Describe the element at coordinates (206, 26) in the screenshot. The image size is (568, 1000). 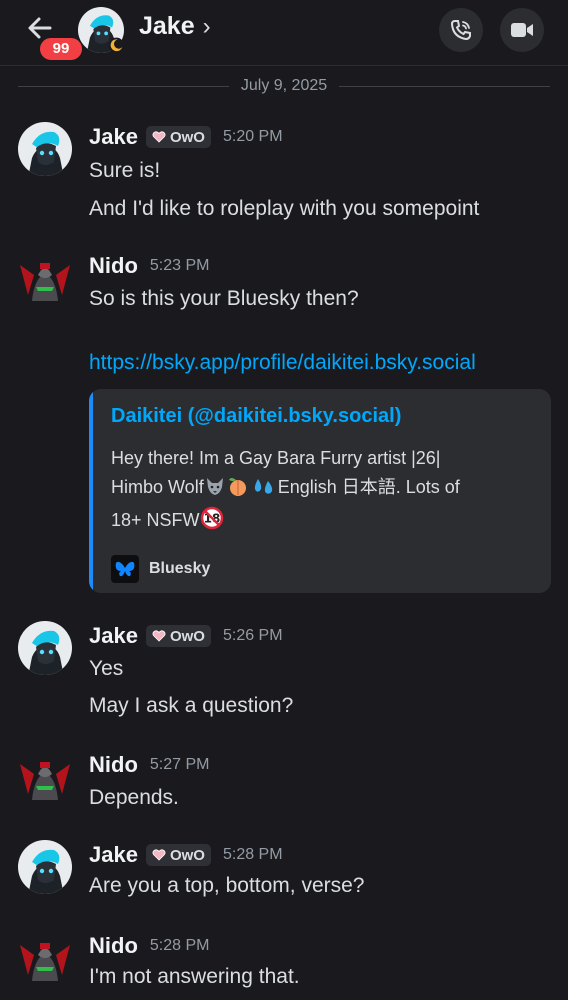
I see `chevron-right-icon: ›` at that location.